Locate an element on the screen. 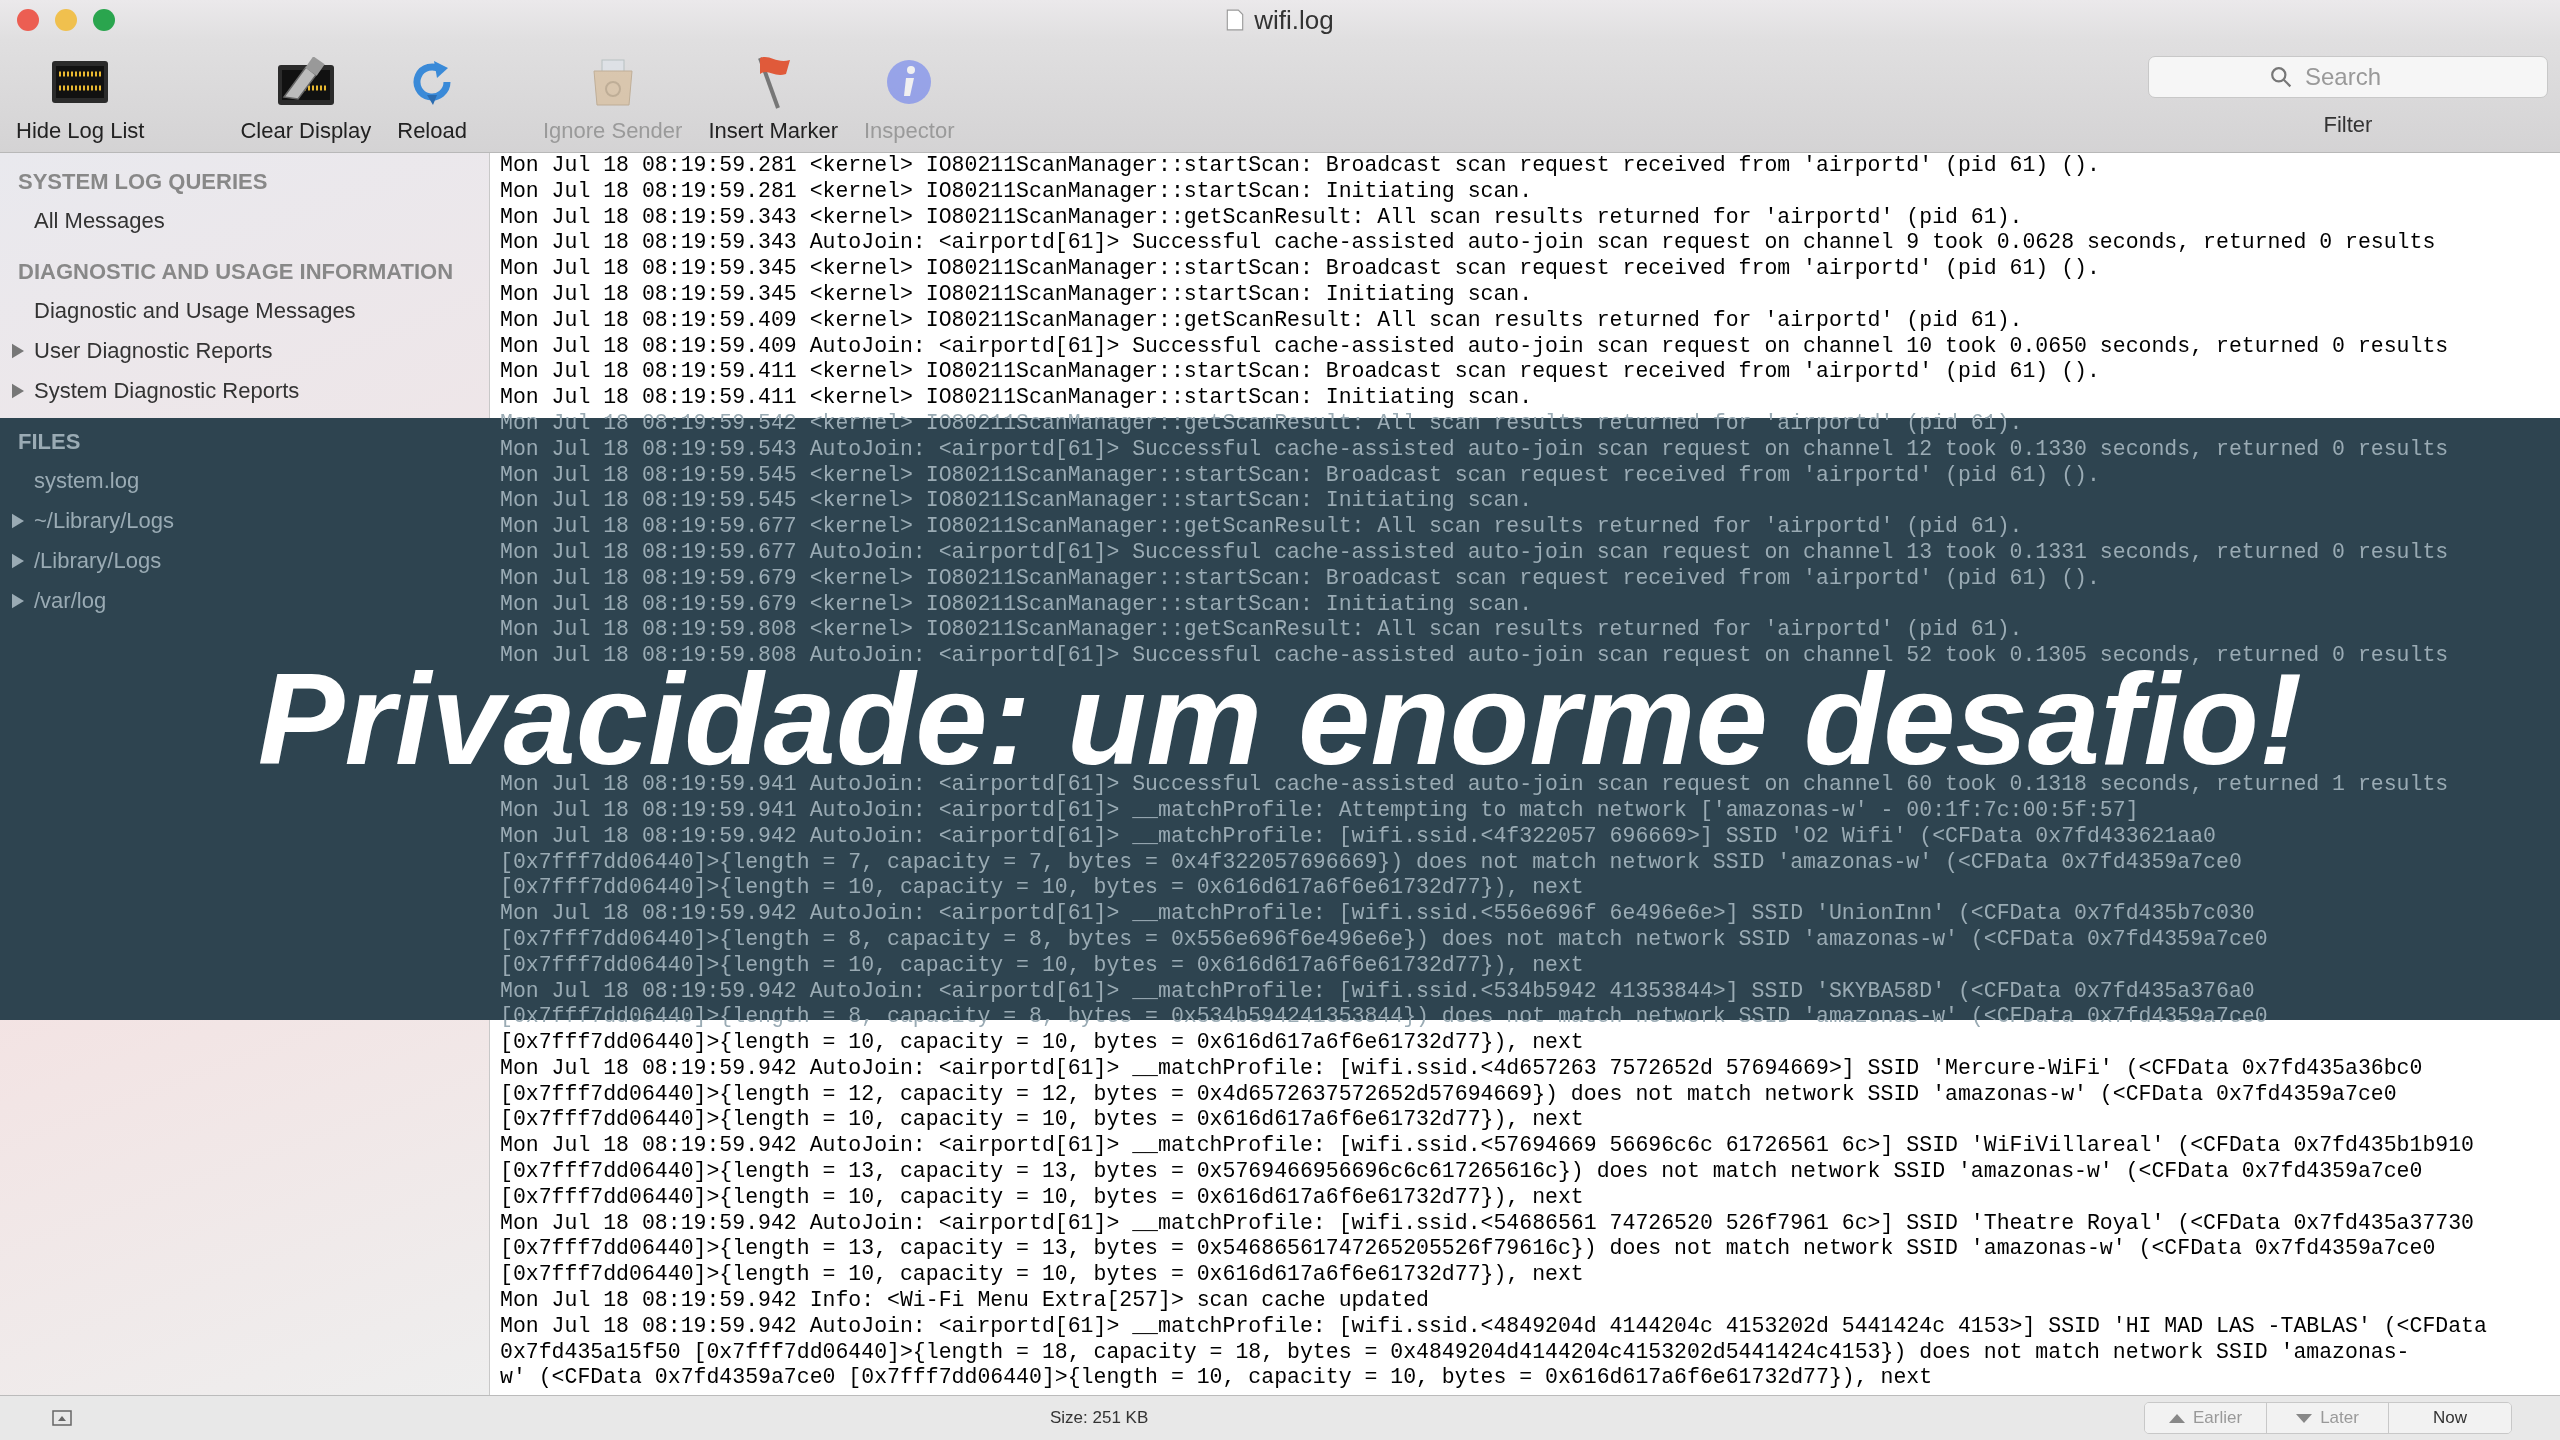 The width and height of the screenshot is (2560, 1440). log-line: Mon Jul 18 08:19:59.411 <kernel> IO80211ScanManager::startScan: Initiating scan. is located at coordinates (1017, 398).